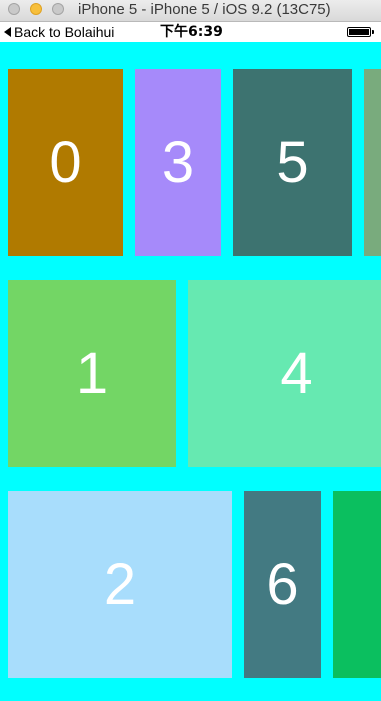 The width and height of the screenshot is (381, 701). I want to click on tile-label: 5, so click(292, 162).